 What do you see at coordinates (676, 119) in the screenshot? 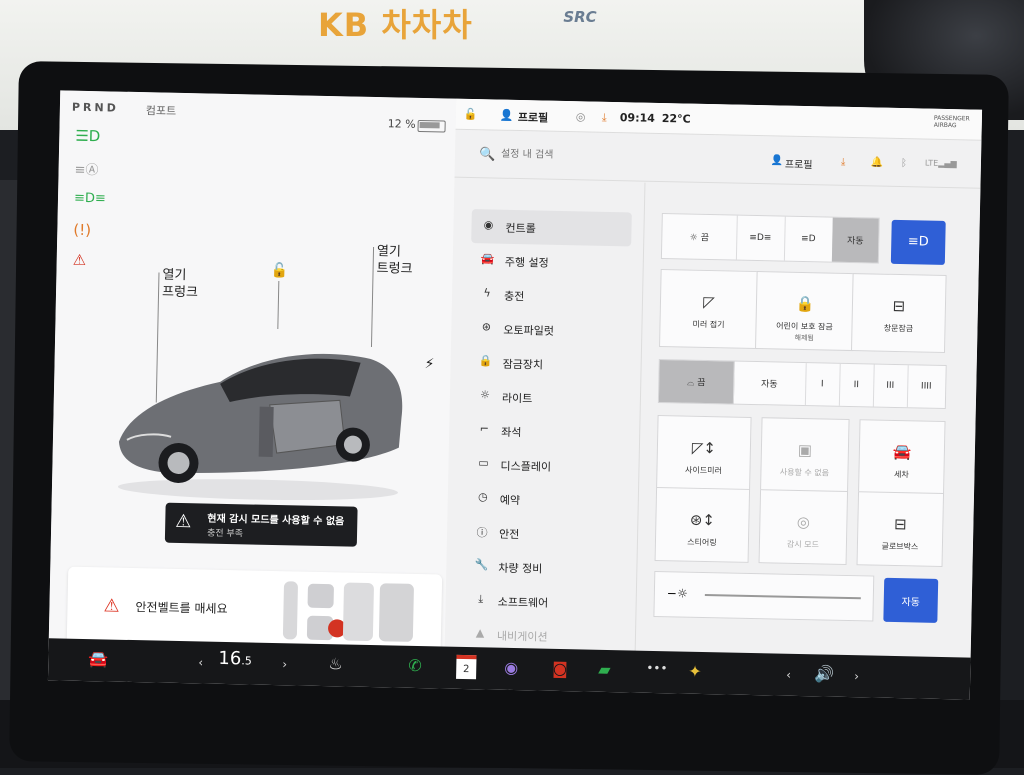
I see `outside-temperature: 22°C` at bounding box center [676, 119].